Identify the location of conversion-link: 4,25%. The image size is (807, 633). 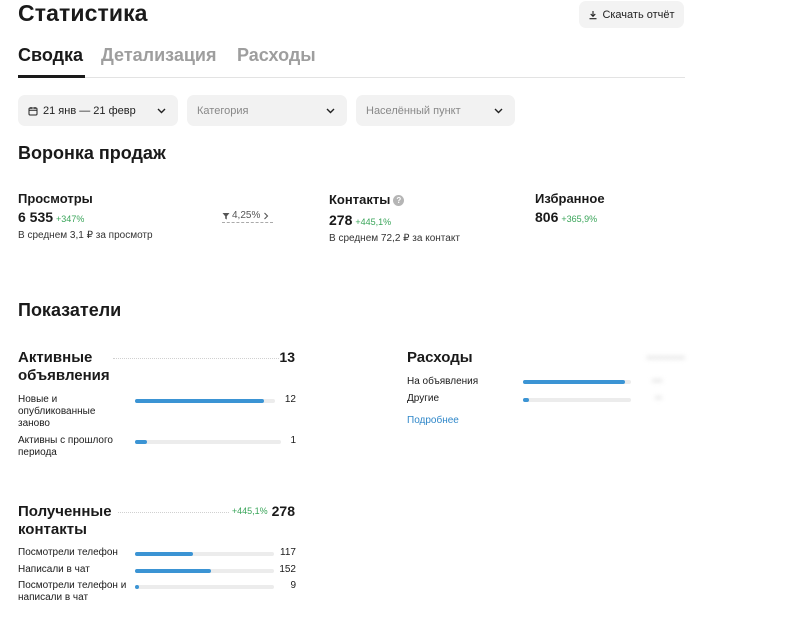
(247, 216).